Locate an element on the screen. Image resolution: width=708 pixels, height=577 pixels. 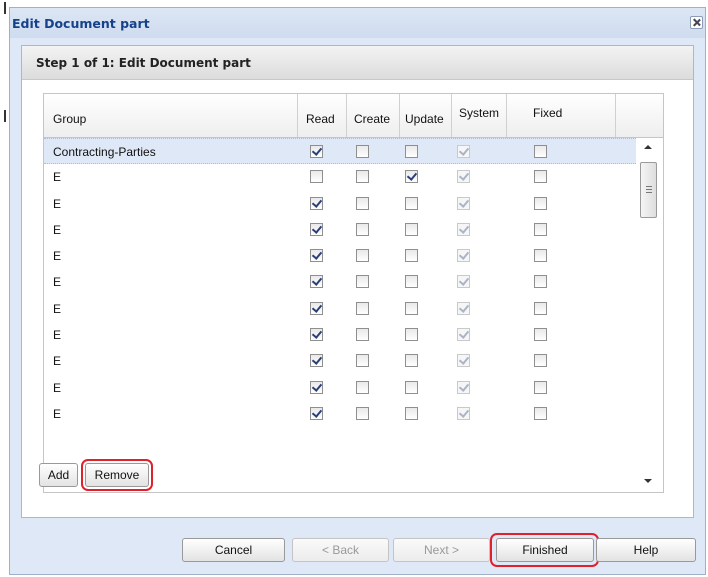
vertical-scrollbar is located at coordinates (649, 315).